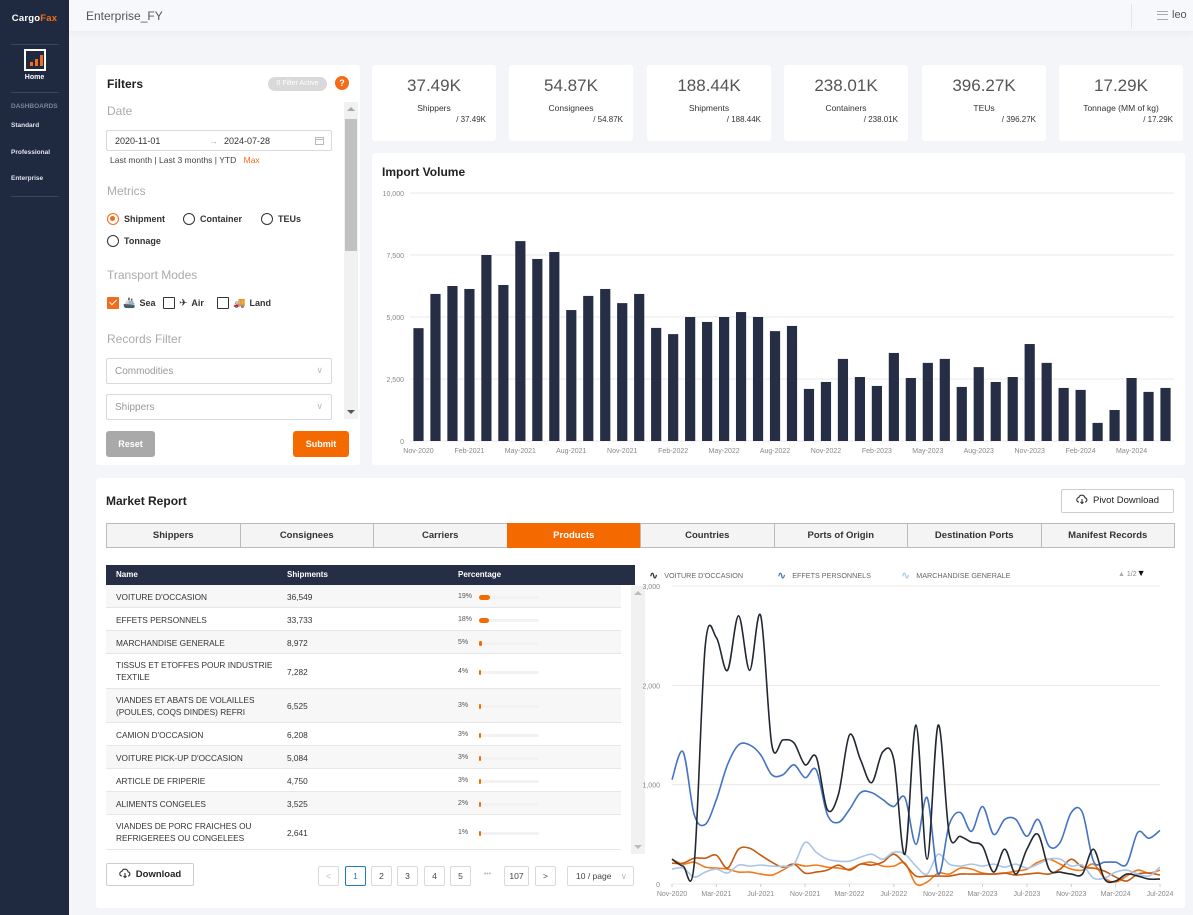 The height and width of the screenshot is (915, 1193). Describe the element at coordinates (290, 219) in the screenshot. I see `radio-label: TEUs` at that location.